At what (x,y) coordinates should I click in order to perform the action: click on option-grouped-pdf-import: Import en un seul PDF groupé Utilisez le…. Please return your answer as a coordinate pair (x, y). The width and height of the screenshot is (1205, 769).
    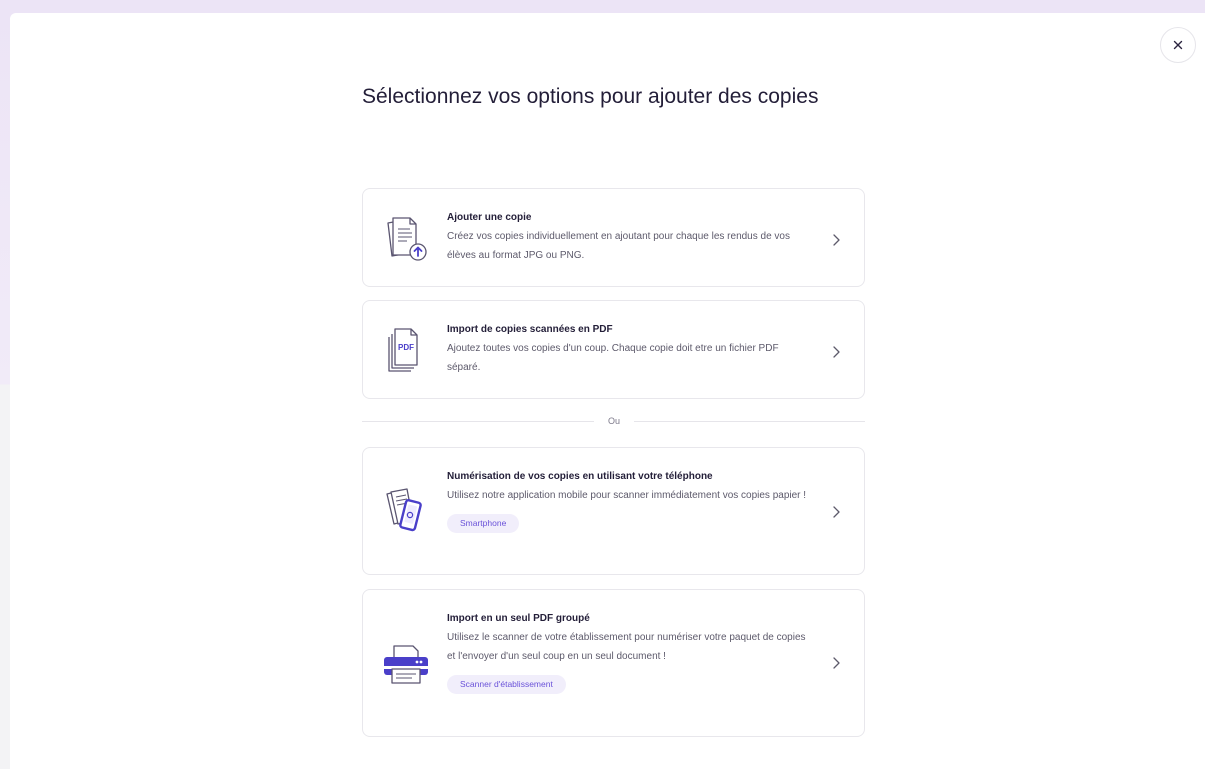
    Looking at the image, I should click on (613, 663).